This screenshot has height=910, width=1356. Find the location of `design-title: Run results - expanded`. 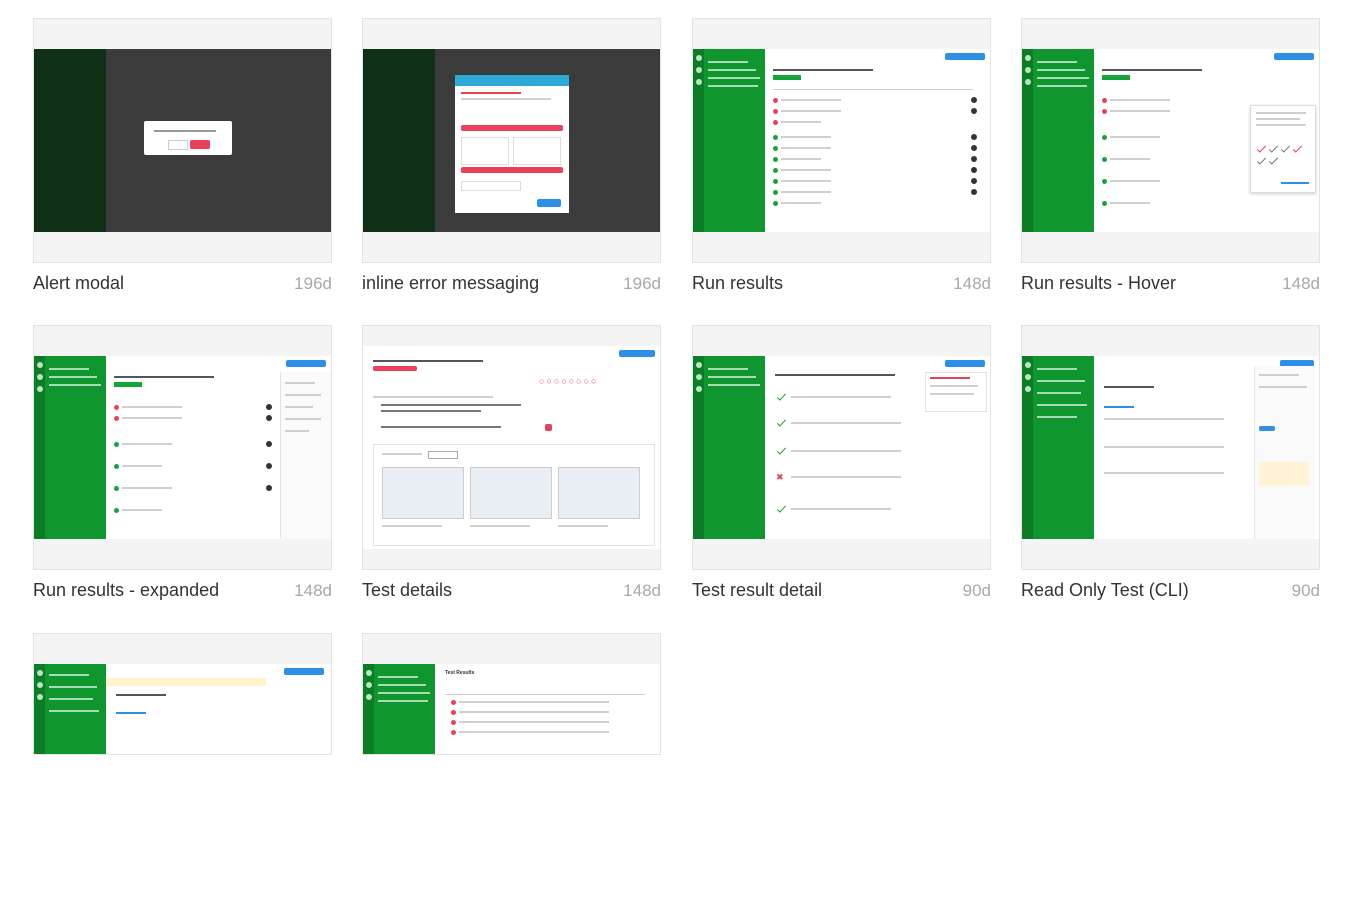

design-title: Run results - expanded is located at coordinates (126, 590).